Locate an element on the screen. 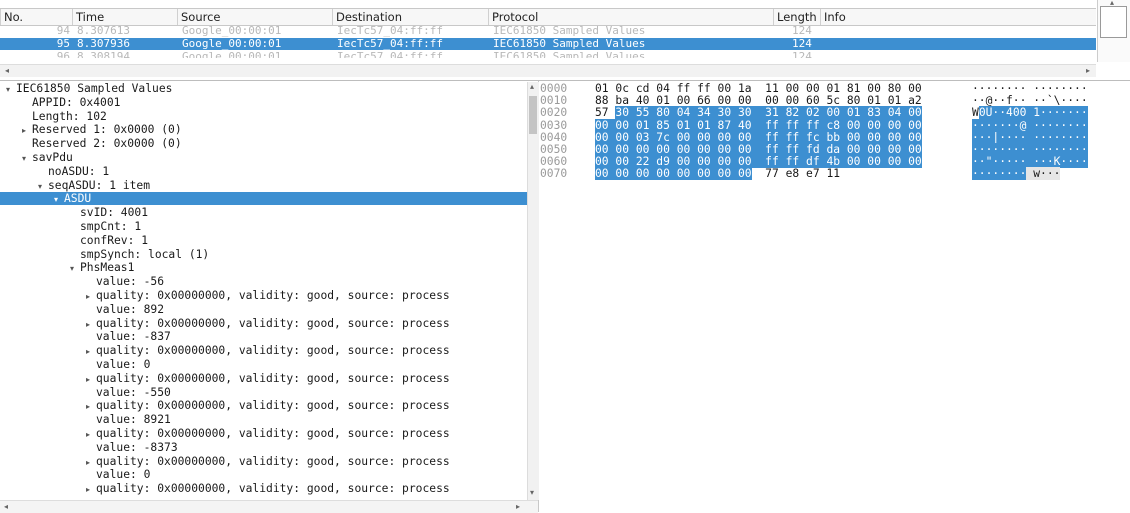 The height and width of the screenshot is (513, 1130). tree-node: value: -56 is located at coordinates (263, 281).